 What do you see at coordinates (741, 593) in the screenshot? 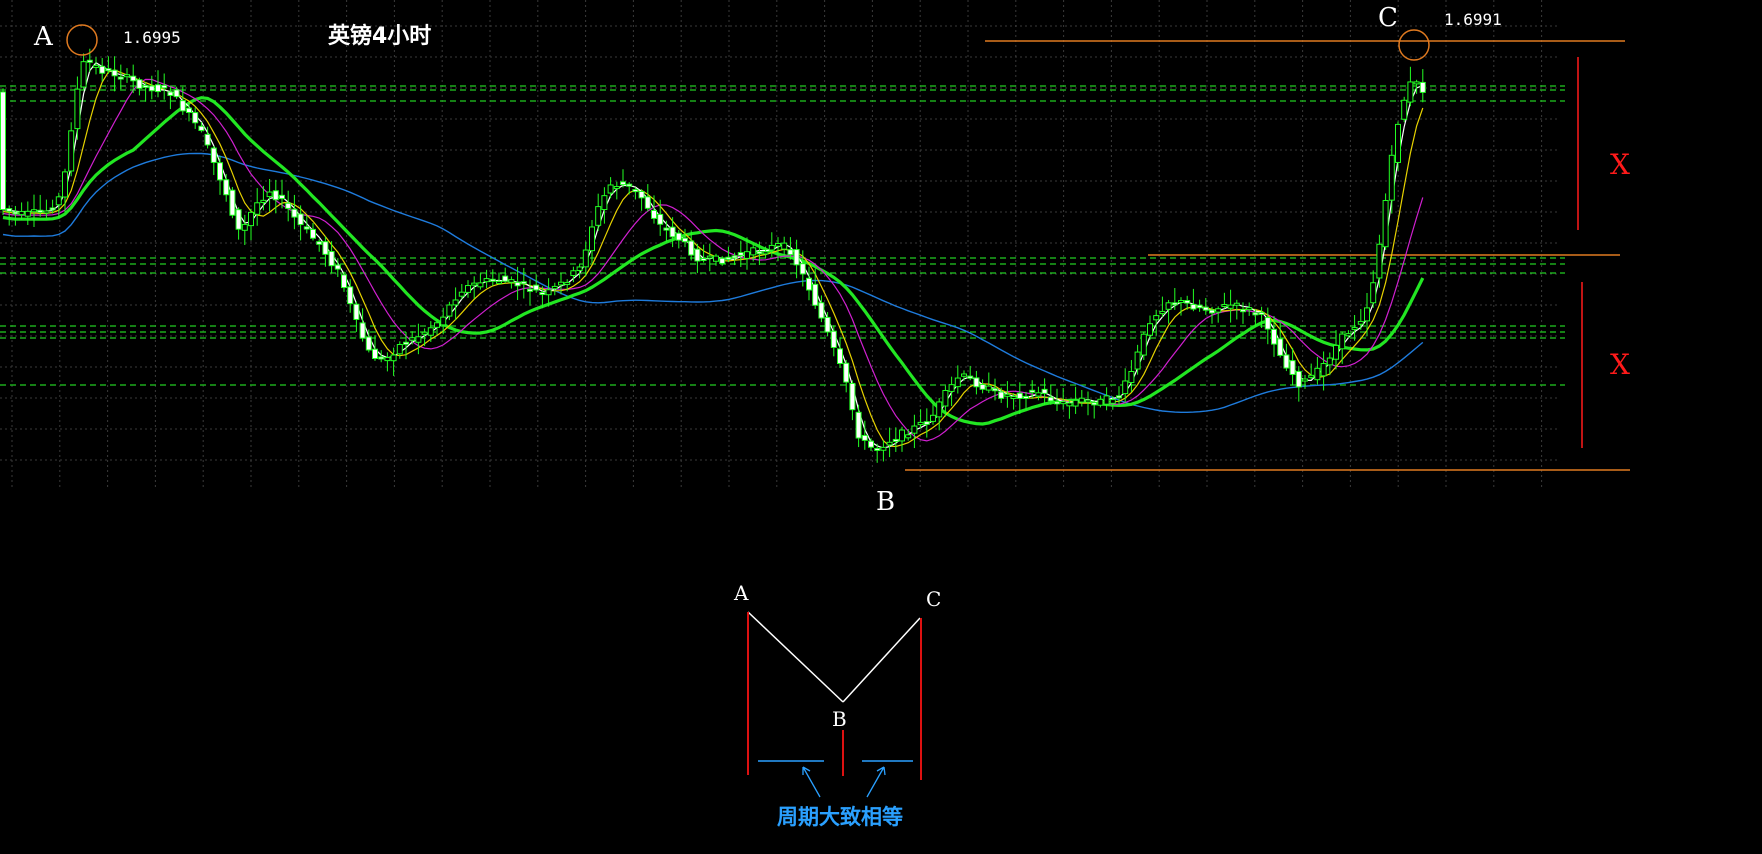
I see `diagram-label-a: A` at bounding box center [741, 593].